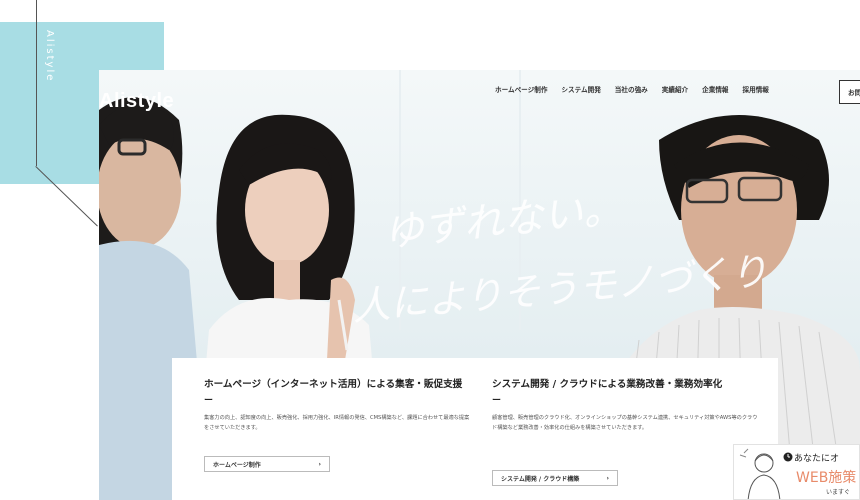 The height and width of the screenshot is (500, 860). I want to click on service-system-dash: ー, so click(497, 401).